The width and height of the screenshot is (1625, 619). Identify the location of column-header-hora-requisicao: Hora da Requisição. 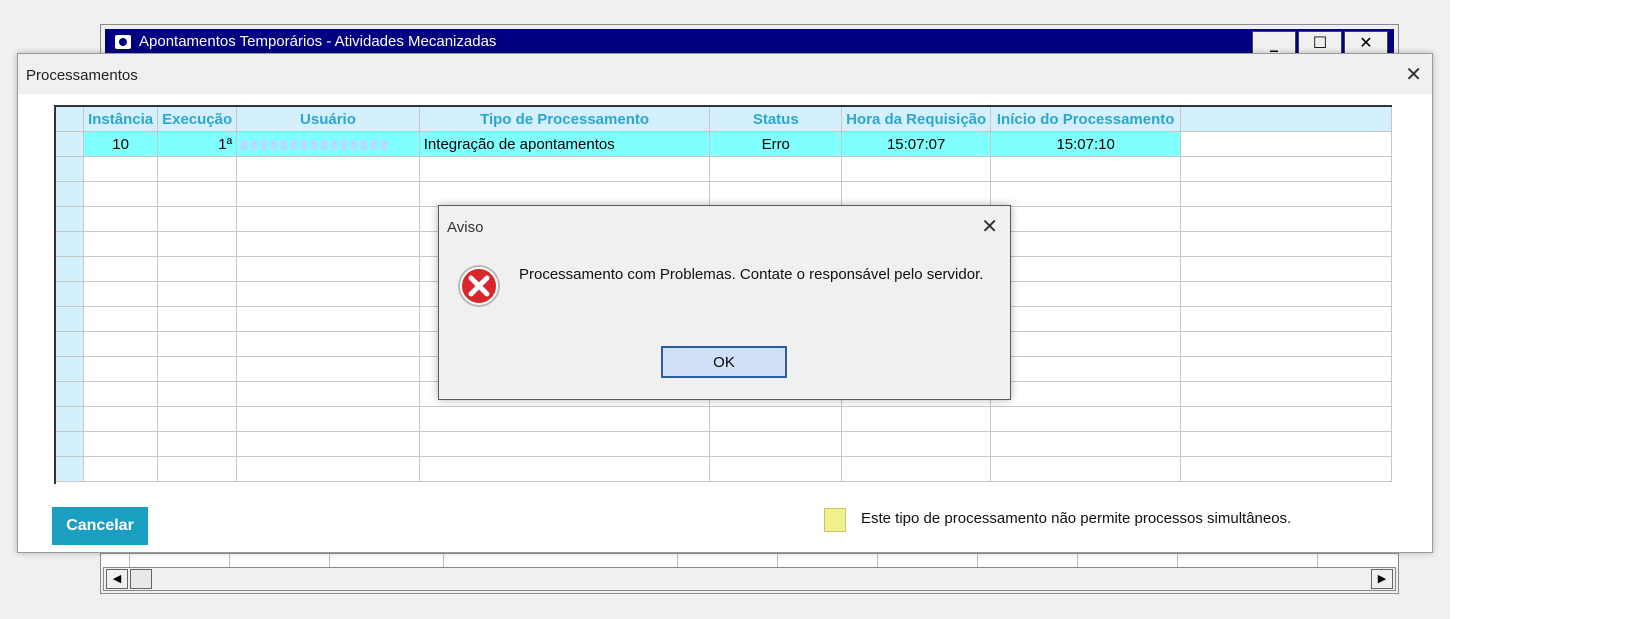
(916, 119).